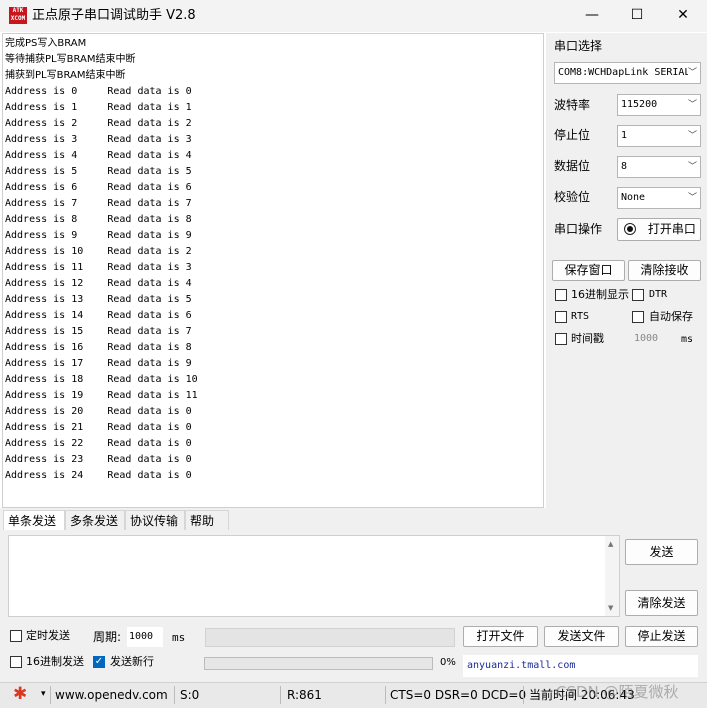 The height and width of the screenshot is (708, 707). Describe the element at coordinates (578, 229) in the screenshot. I see `port-operation-label: 串口操作` at that location.